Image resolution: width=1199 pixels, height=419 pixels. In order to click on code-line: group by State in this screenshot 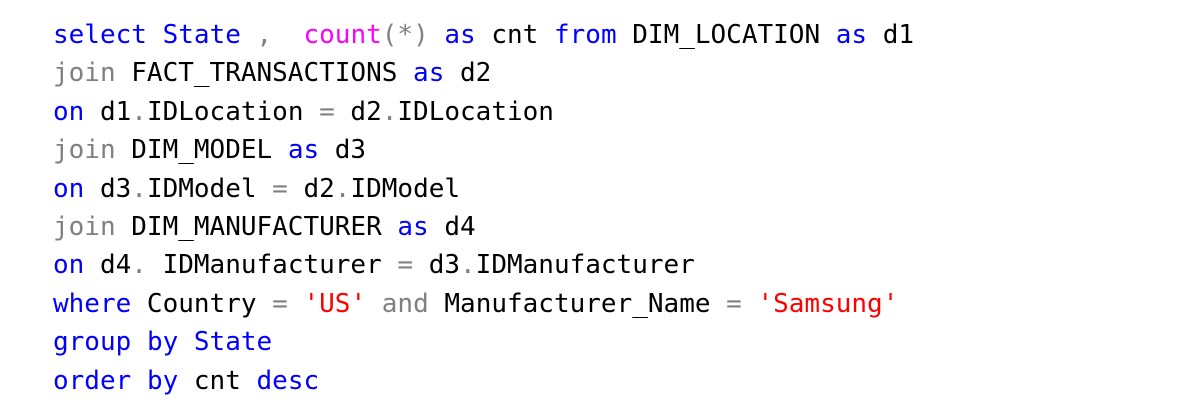, I will do `click(483, 342)`.